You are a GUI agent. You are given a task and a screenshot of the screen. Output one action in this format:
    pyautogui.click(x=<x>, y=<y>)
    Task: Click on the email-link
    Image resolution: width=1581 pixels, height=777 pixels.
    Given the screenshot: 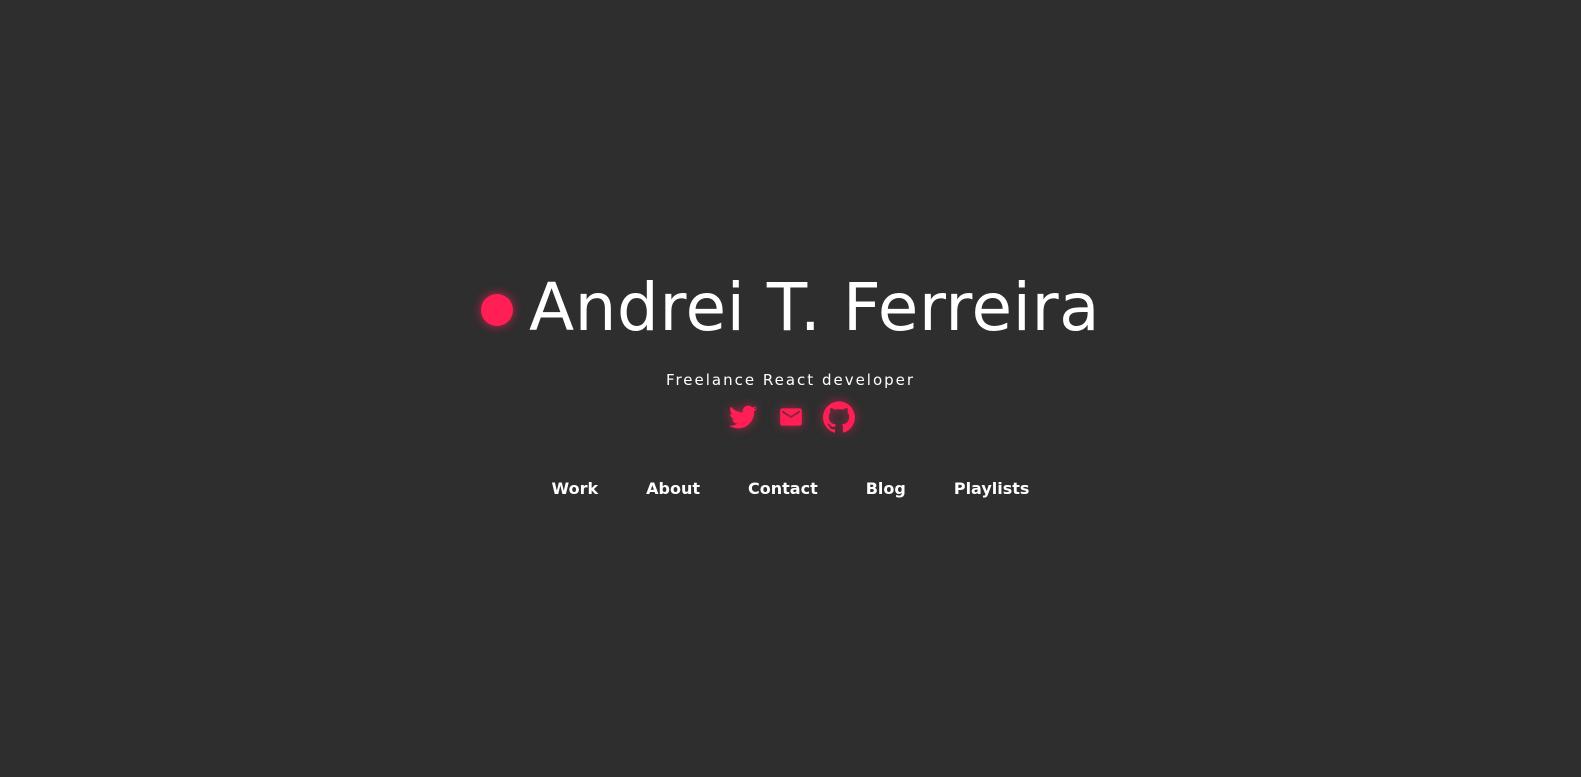 What is the action you would take?
    pyautogui.click(x=791, y=417)
    